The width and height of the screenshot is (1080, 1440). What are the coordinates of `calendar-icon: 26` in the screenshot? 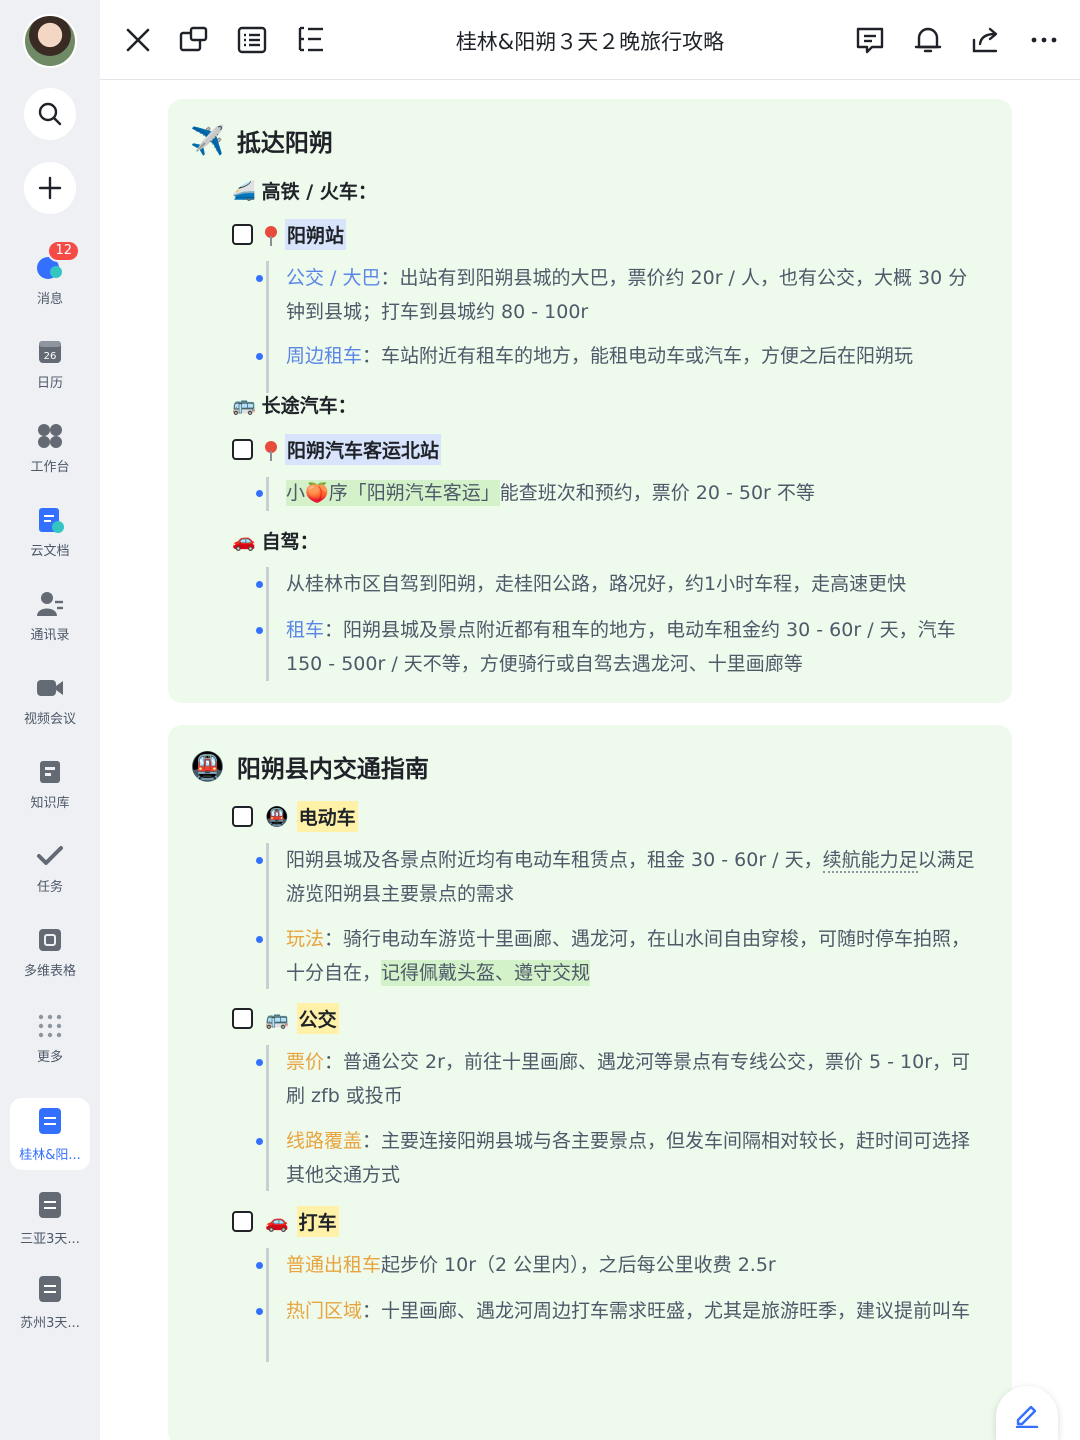 It's located at (50, 352).